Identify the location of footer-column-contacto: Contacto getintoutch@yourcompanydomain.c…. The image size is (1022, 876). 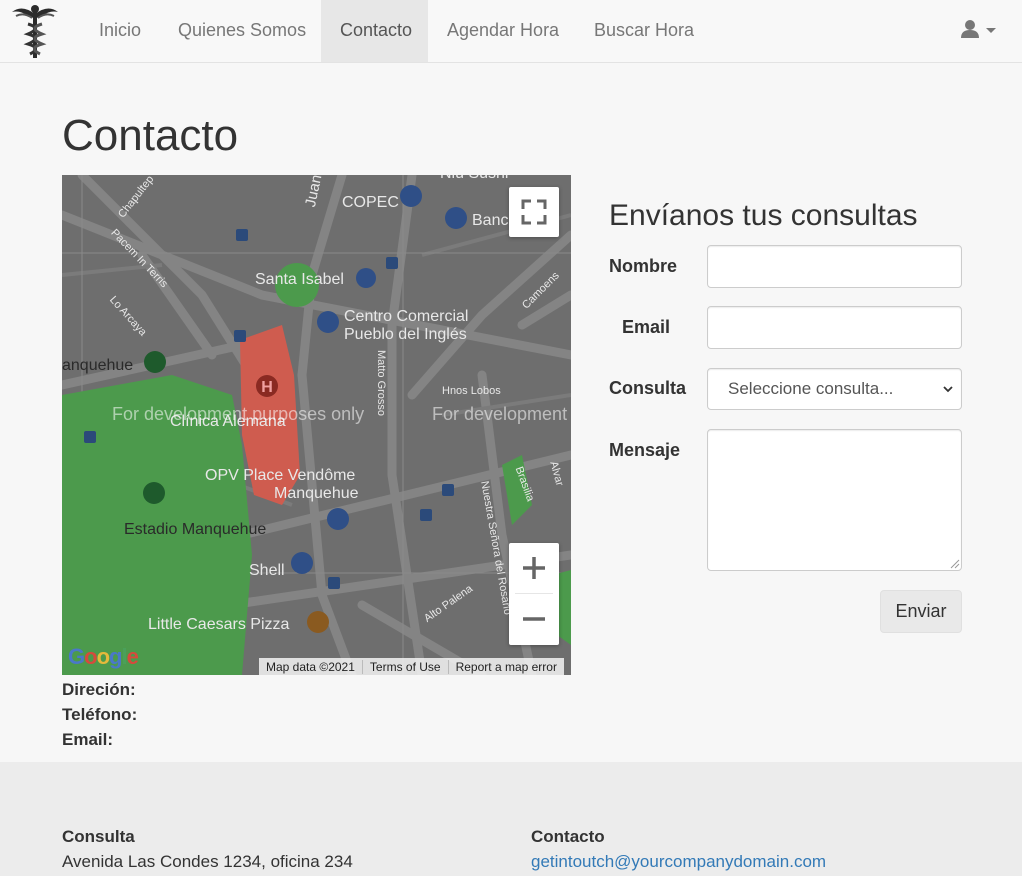
(678, 849).